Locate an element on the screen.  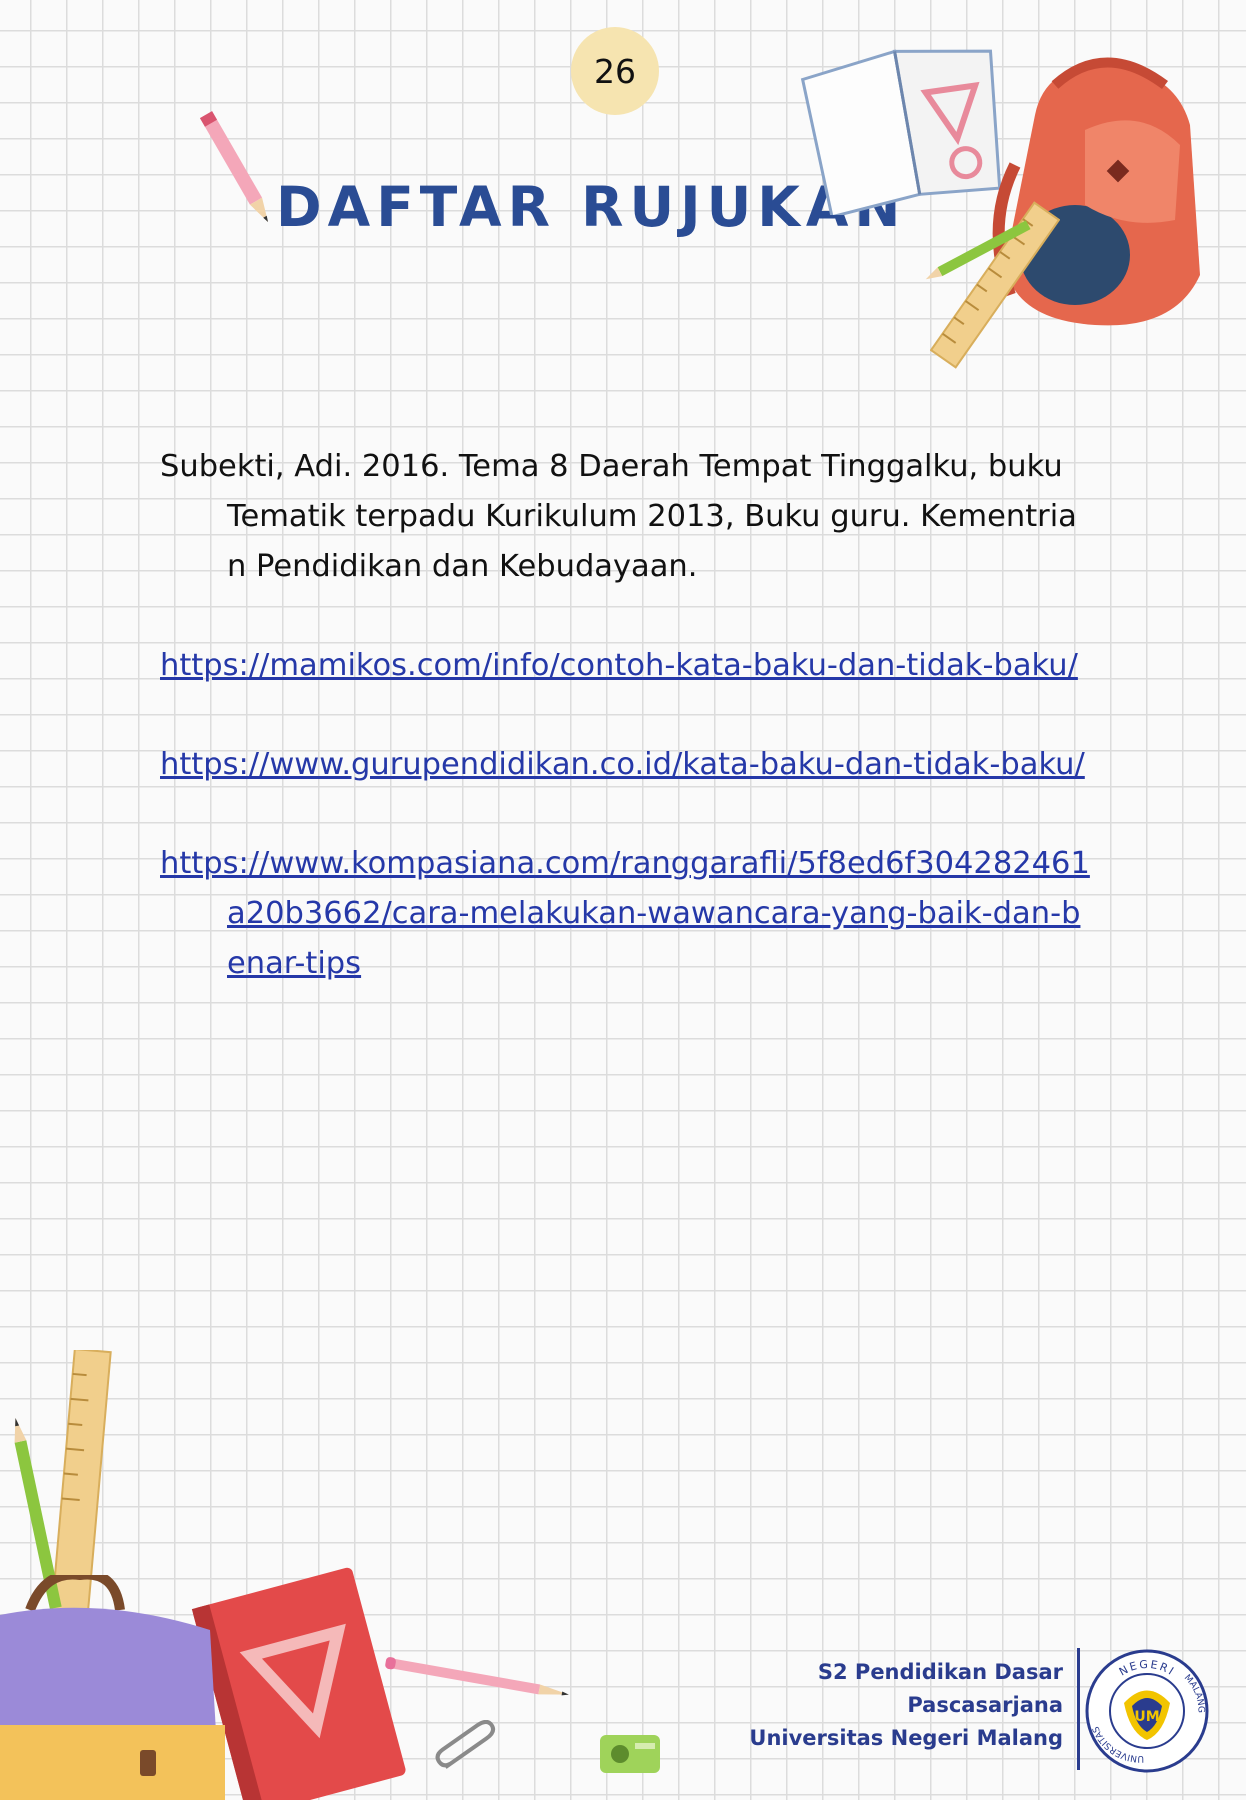
backpack-icon is located at coordinates (112, 1687).